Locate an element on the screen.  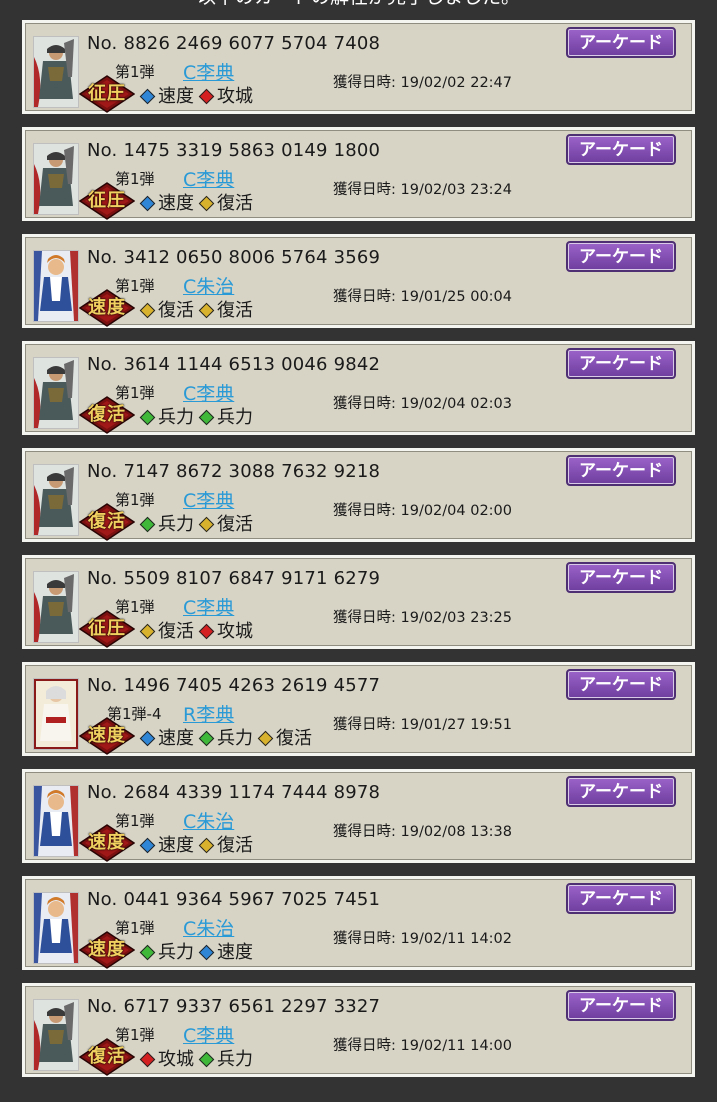
card-name-link: R李典 is located at coordinates (208, 713).